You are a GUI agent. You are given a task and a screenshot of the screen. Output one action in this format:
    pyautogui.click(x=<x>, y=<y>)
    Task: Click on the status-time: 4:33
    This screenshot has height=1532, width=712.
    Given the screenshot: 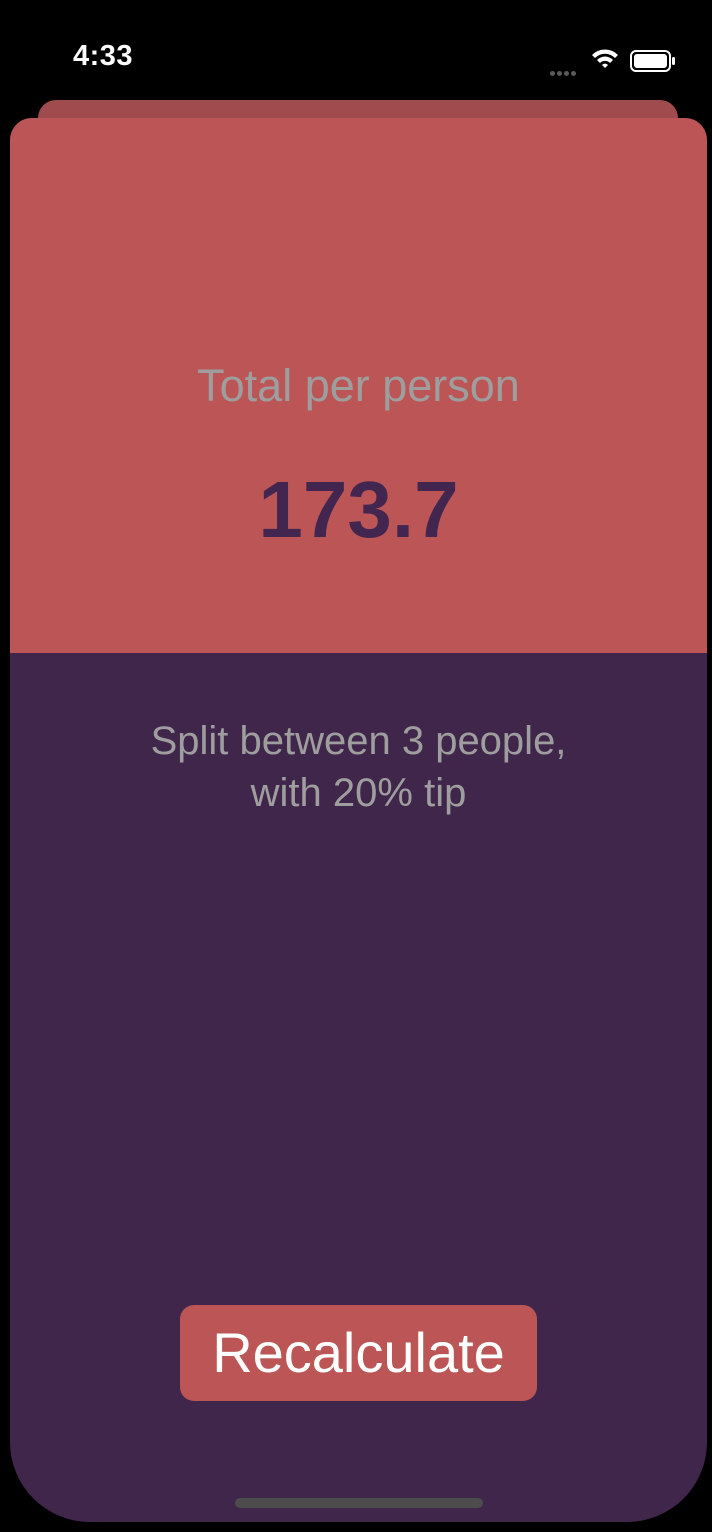 What is the action you would take?
    pyautogui.click(x=103, y=56)
    